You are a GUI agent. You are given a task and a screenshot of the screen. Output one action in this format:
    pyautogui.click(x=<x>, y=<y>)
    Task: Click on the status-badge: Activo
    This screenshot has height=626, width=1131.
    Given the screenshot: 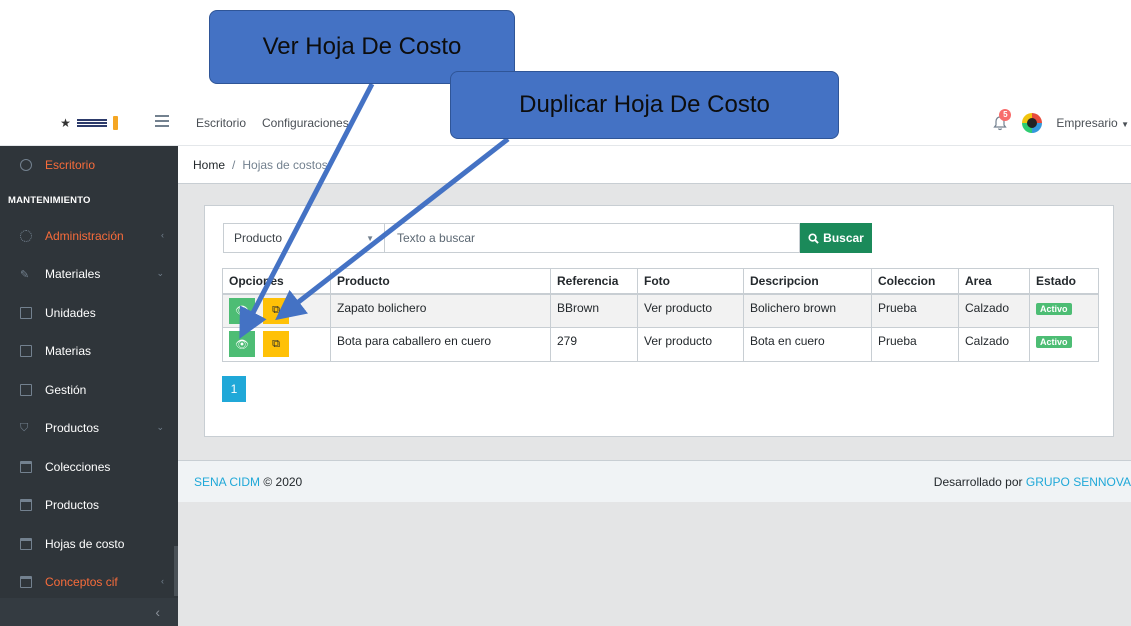 What is the action you would take?
    pyautogui.click(x=1054, y=308)
    